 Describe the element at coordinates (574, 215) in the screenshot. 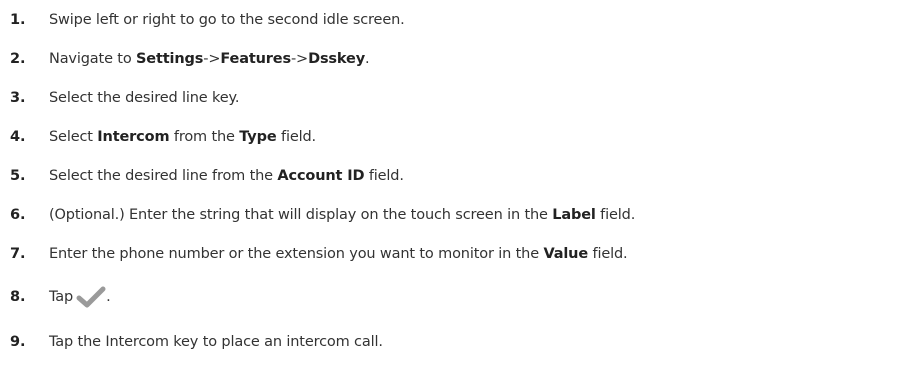

I see `field-label: Label` at that location.